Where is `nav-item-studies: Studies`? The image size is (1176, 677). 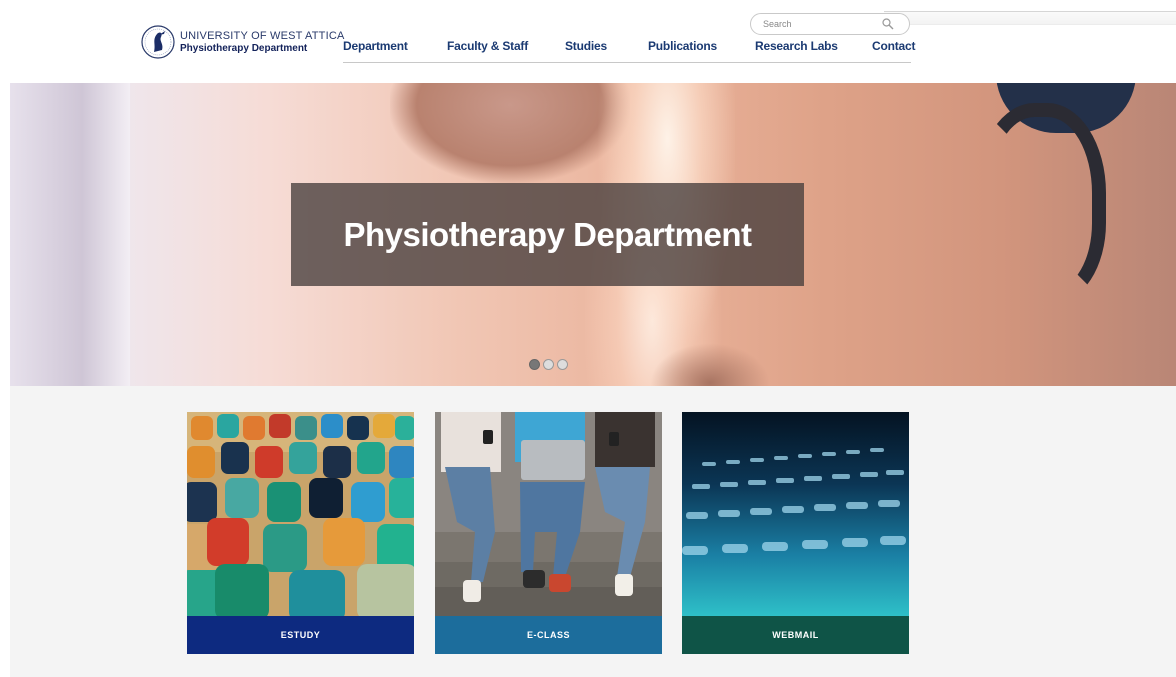 nav-item-studies: Studies is located at coordinates (586, 46).